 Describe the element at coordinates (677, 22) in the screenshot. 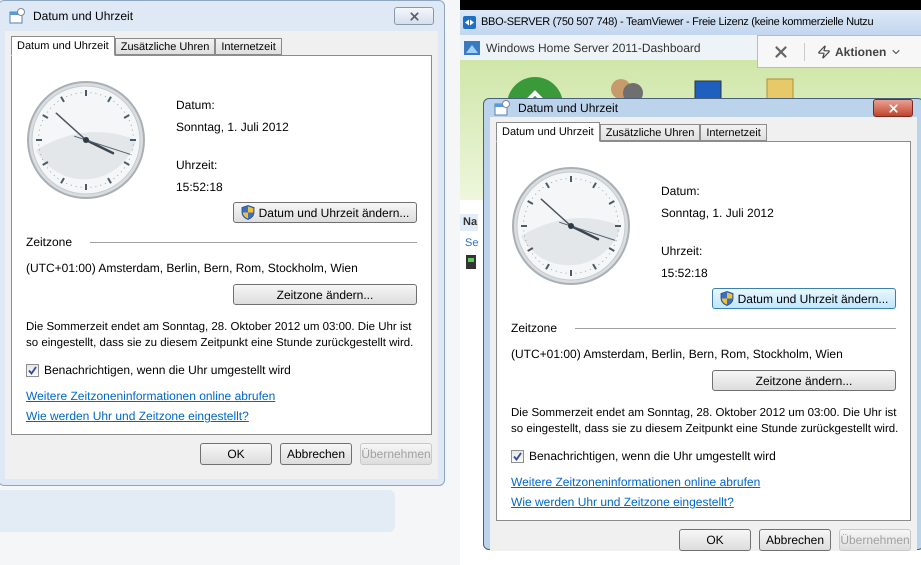

I see `window-title: BBO-SERVER (750 507 748) - TeamViewer - Freie Lizenz (keine kommerzielle Nutzu` at that location.